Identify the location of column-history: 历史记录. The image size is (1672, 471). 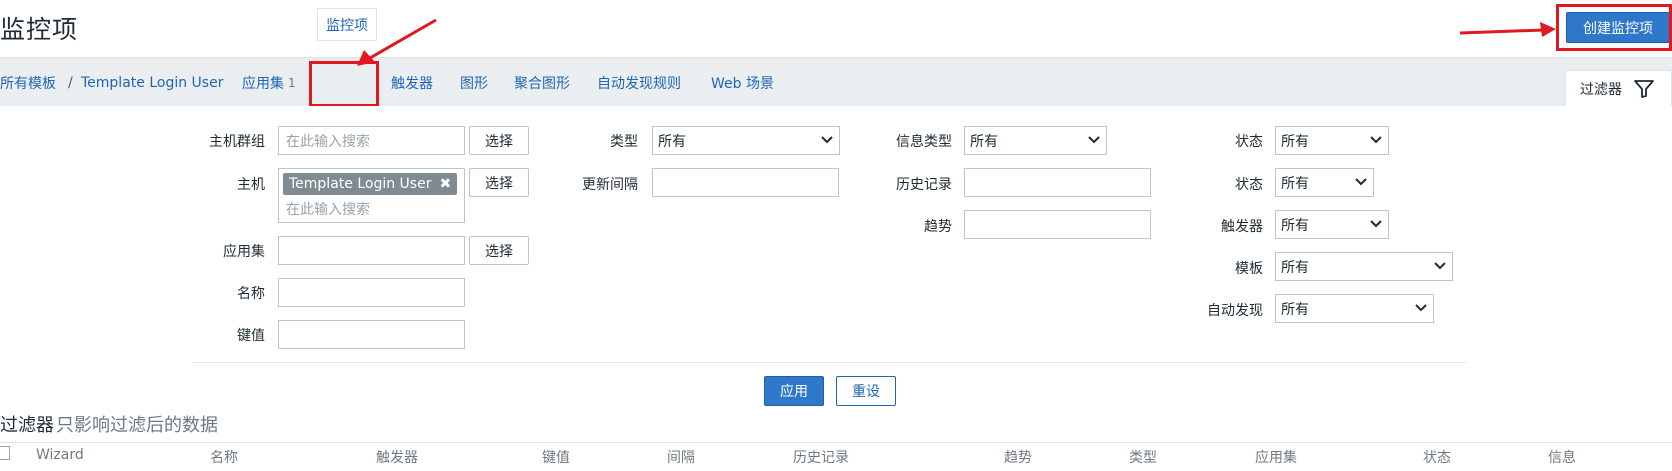
(821, 457).